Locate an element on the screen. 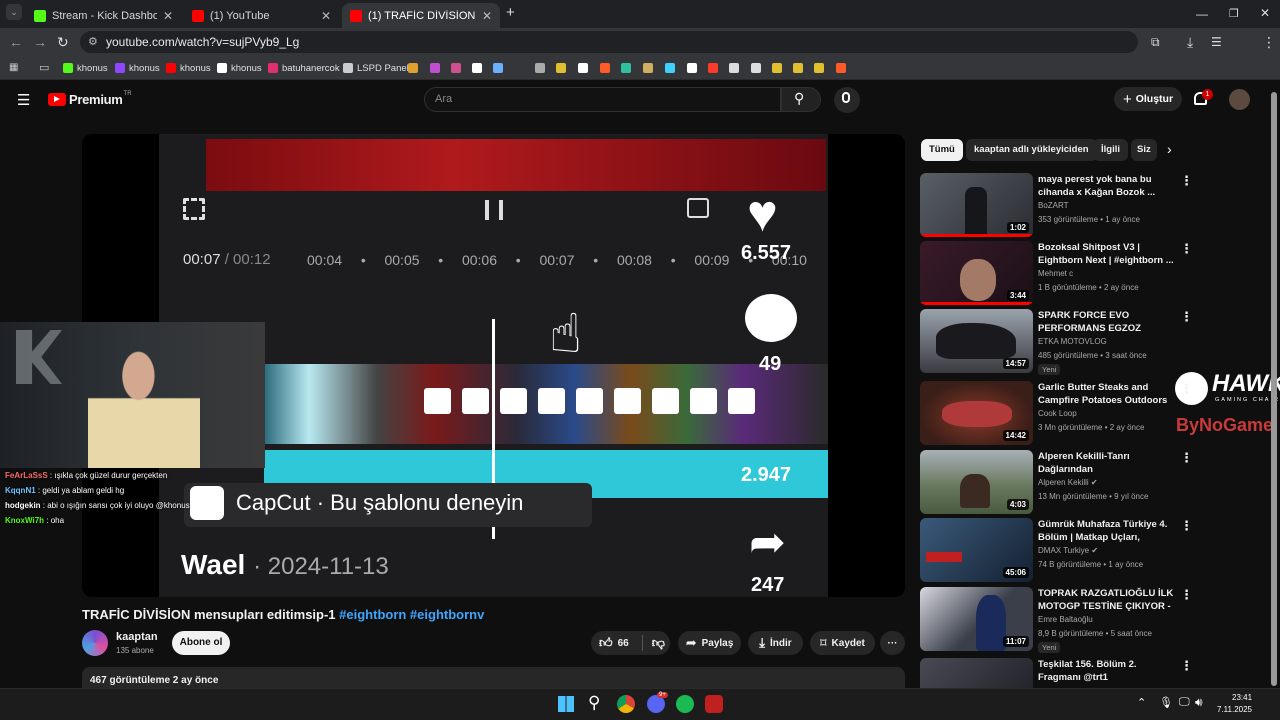  bookmark-twitch: khonus is located at coordinates (137, 68).